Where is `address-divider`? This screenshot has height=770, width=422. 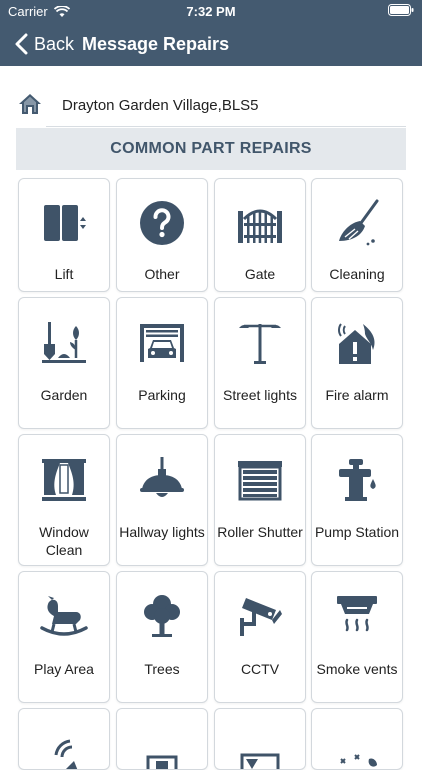 address-divider is located at coordinates (226, 126).